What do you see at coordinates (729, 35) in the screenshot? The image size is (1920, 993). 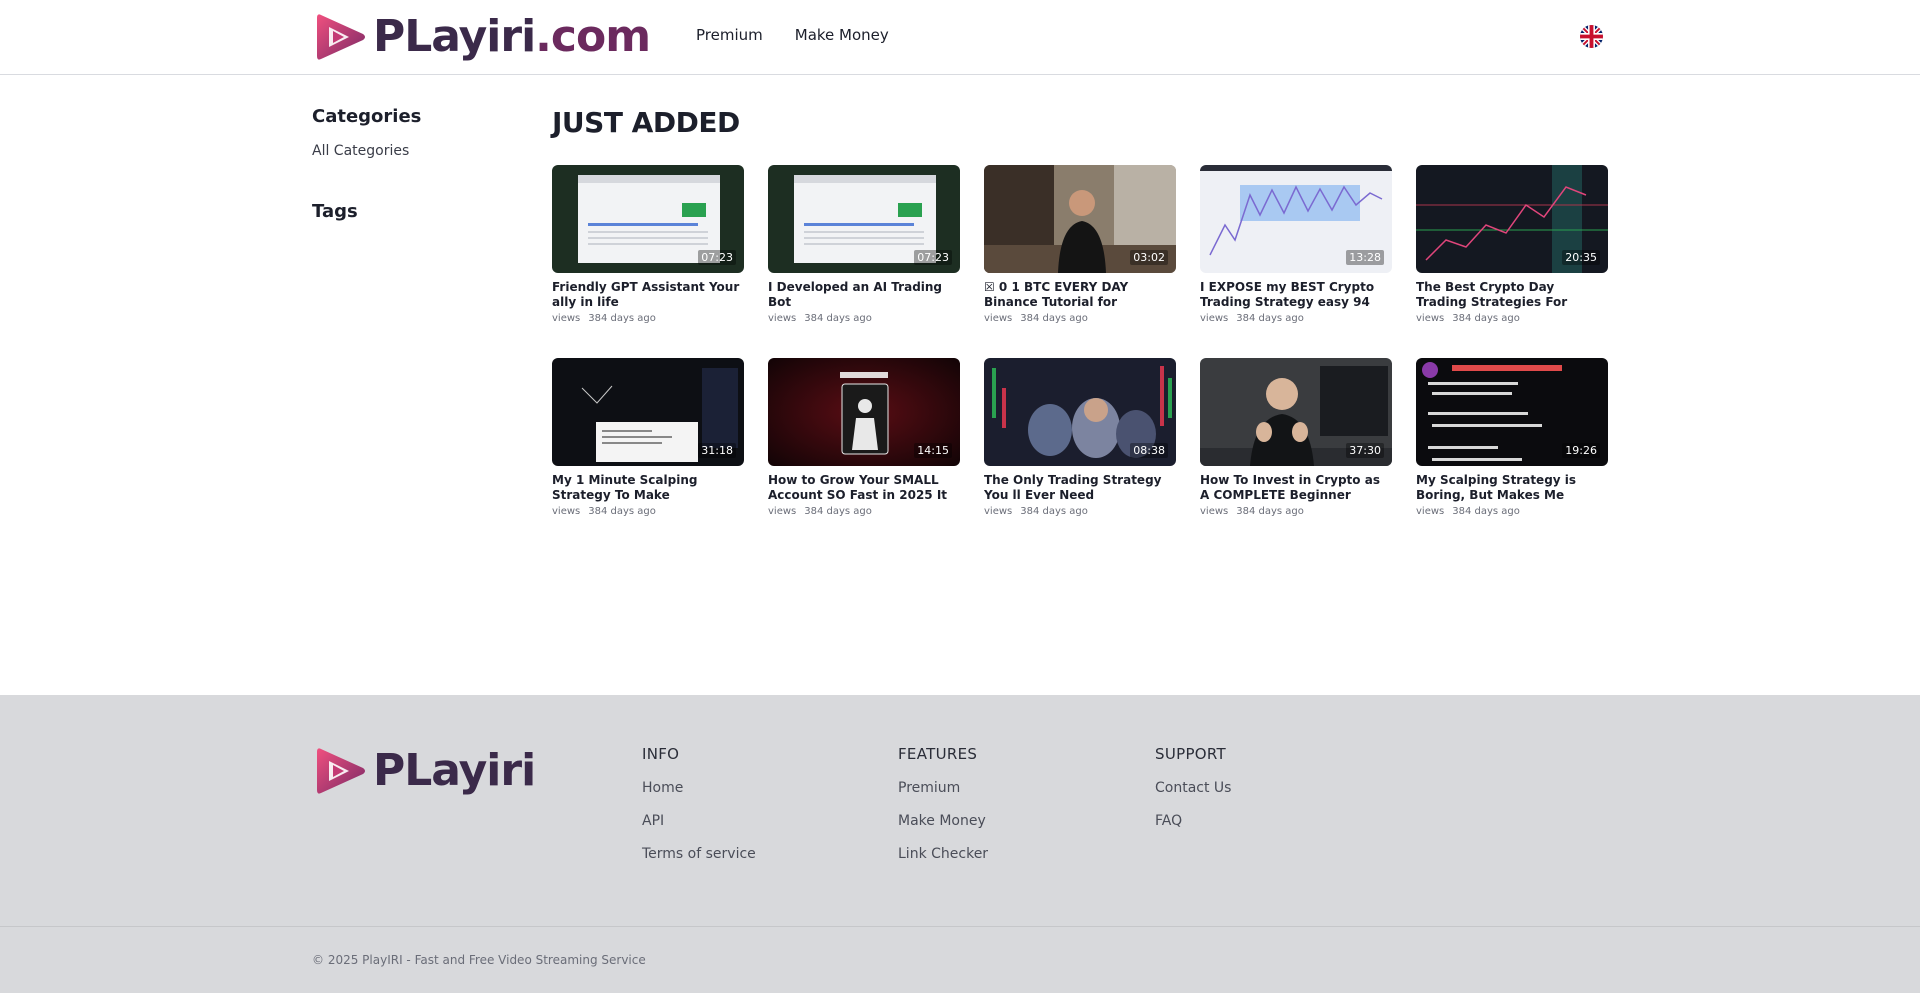 I see `nav-premium: Premium` at bounding box center [729, 35].